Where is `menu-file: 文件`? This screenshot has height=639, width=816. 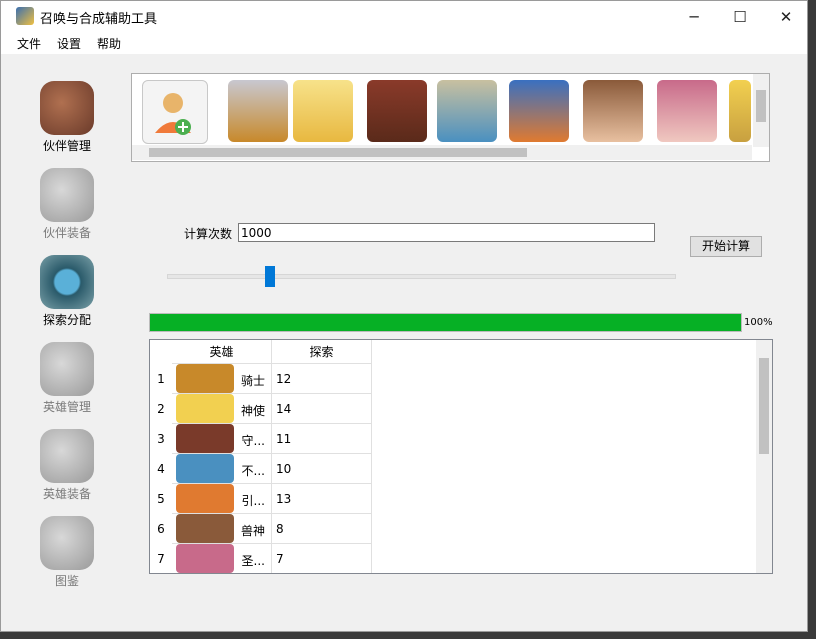 menu-file: 文件 is located at coordinates (29, 43).